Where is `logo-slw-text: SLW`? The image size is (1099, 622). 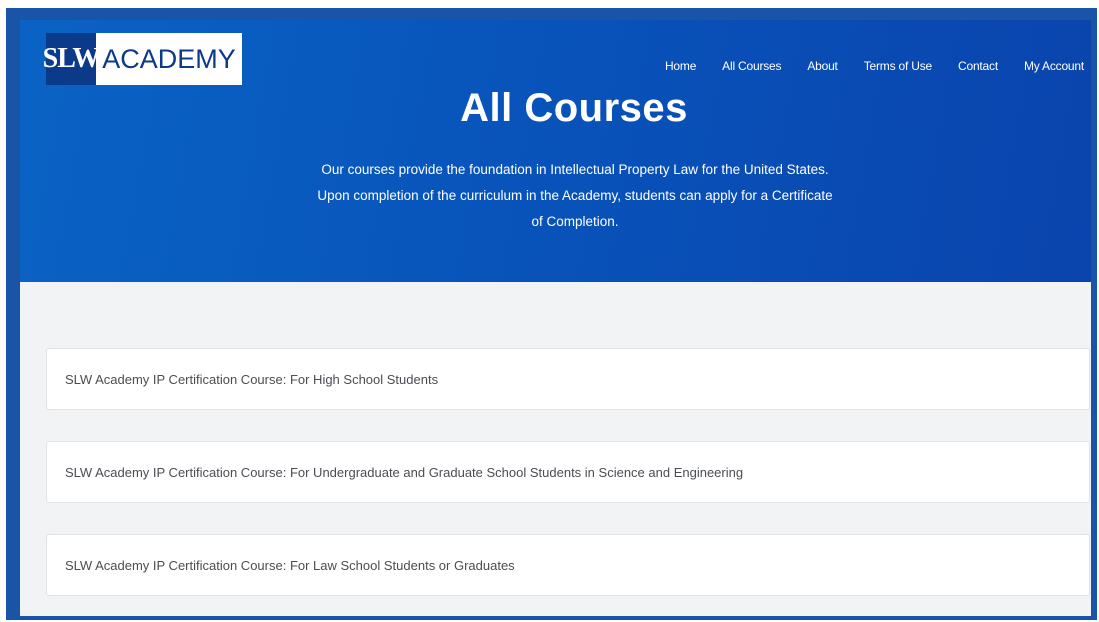 logo-slw-text: SLW is located at coordinates (71, 59).